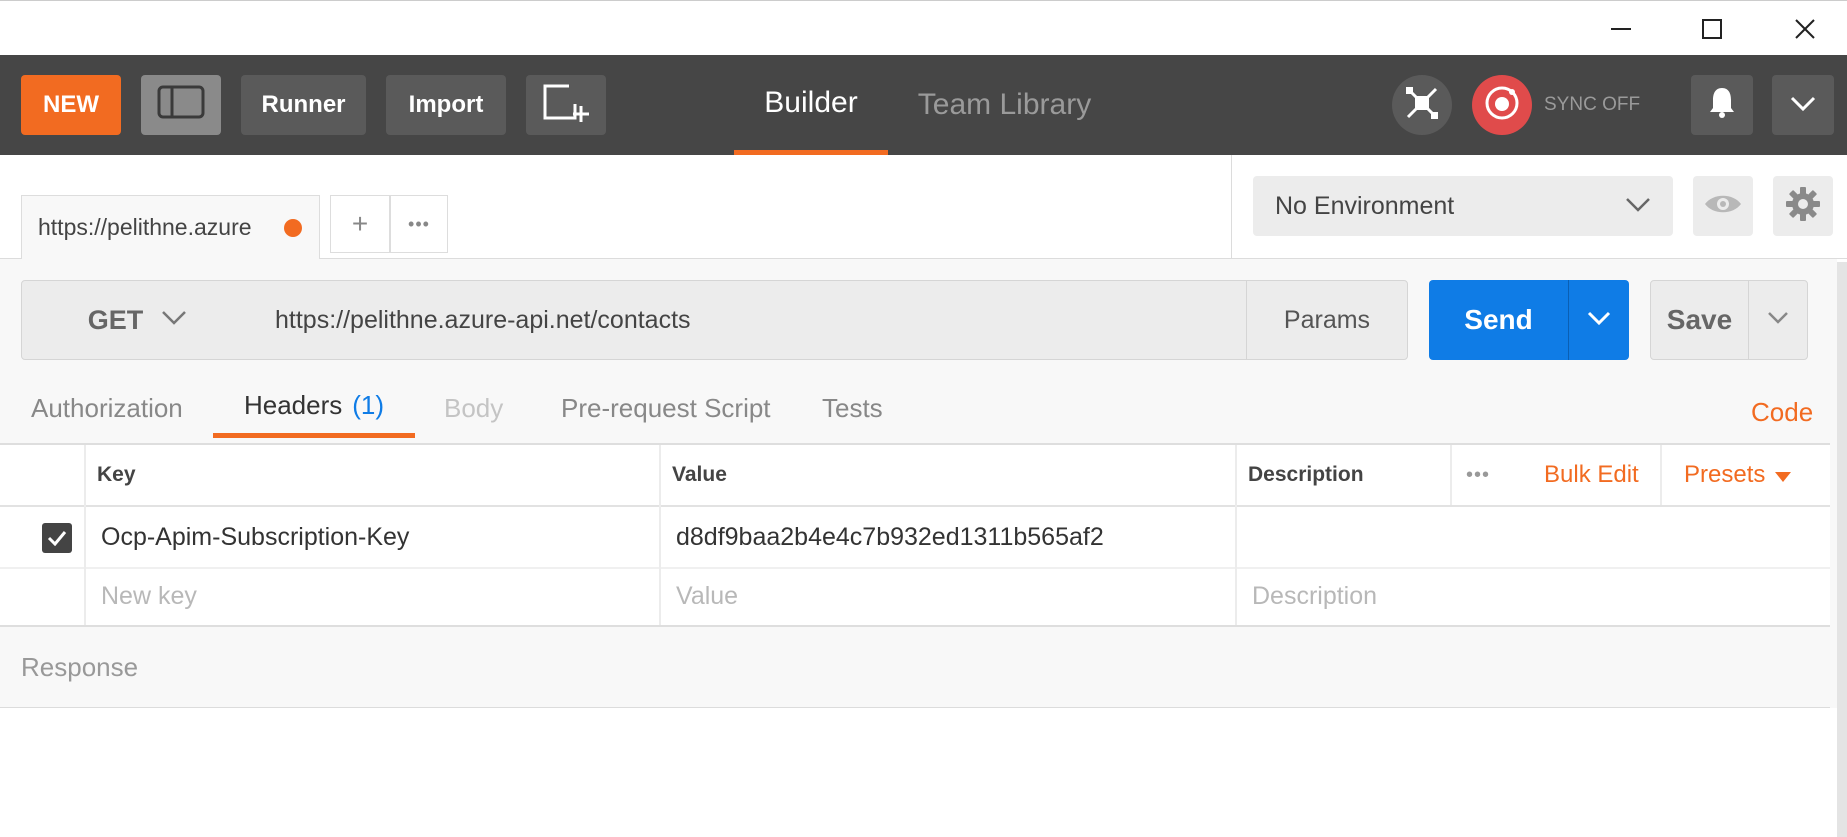 This screenshot has height=837, width=1847. I want to click on settings-menu-button, so click(1803, 105).